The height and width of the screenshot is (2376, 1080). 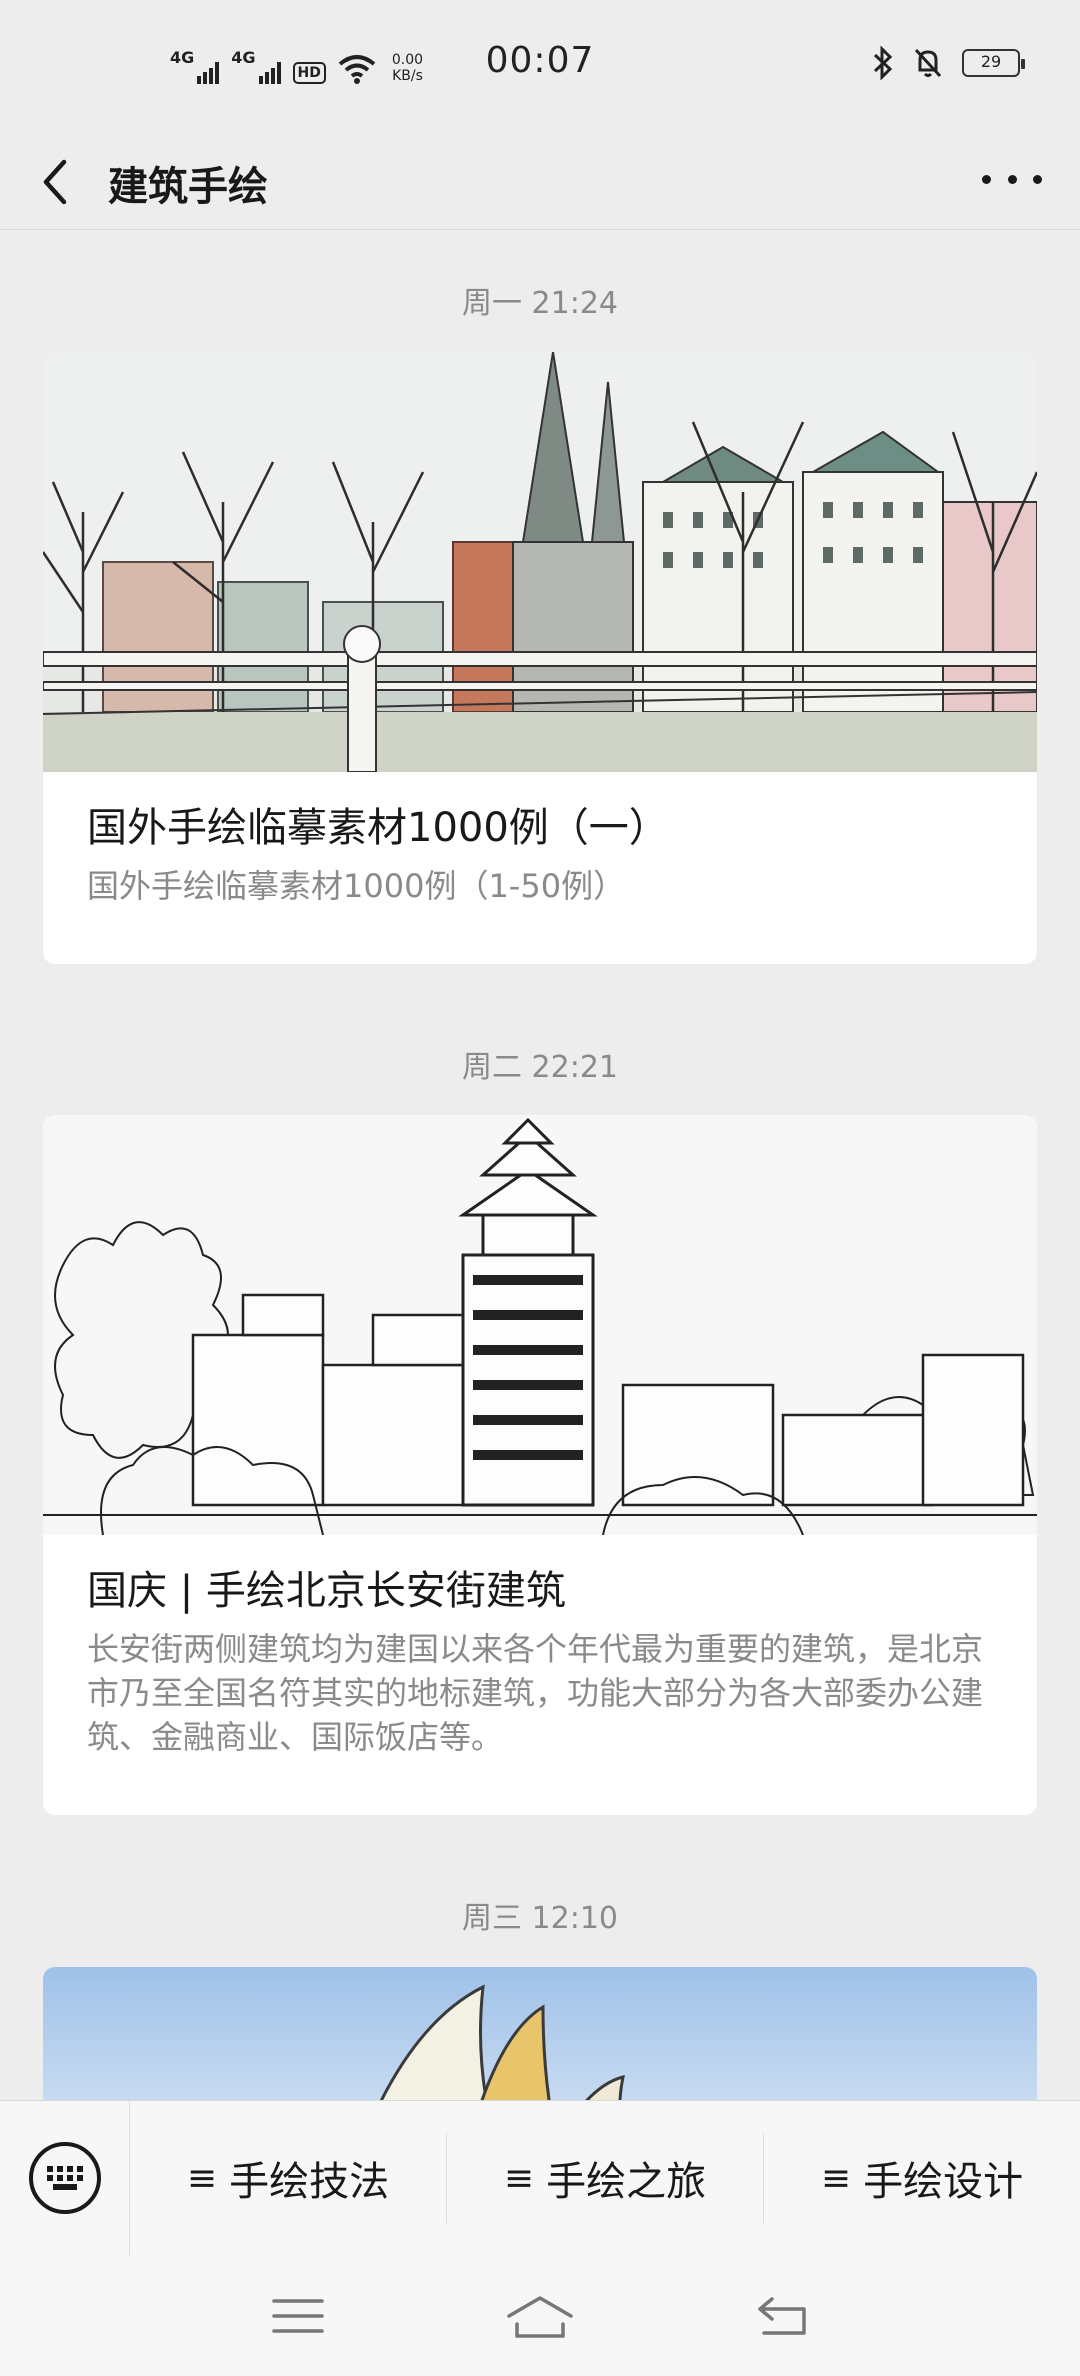 I want to click on back-arrow-icon, so click(x=56, y=182).